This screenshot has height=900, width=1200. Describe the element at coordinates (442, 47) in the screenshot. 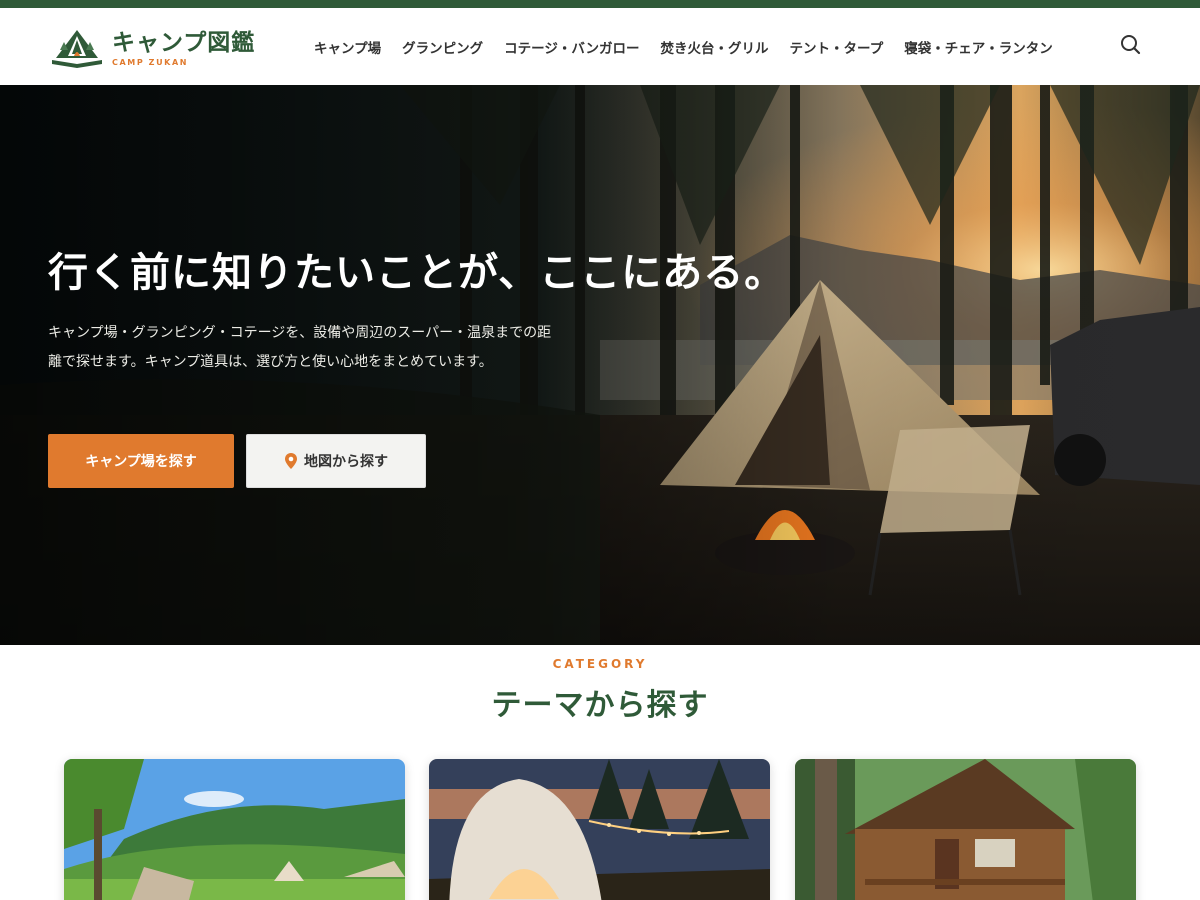

I see `nav-item-glamping: グランピング` at that location.